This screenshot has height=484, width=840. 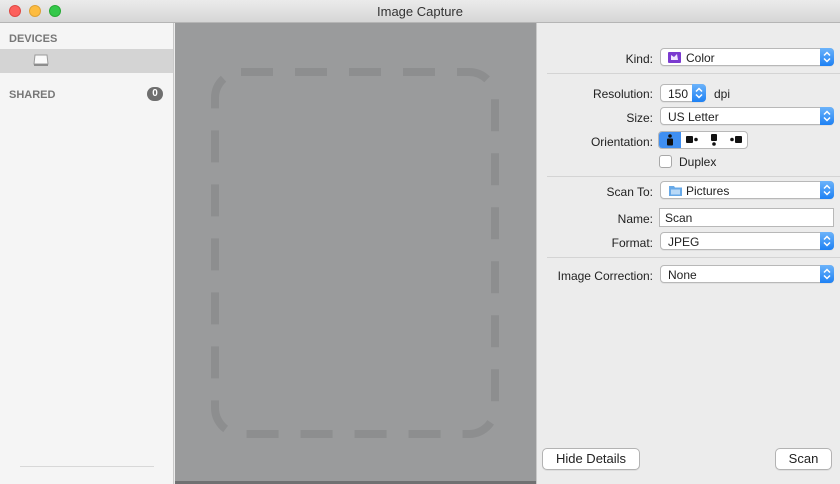 I want to click on person-inverted-icon, so click(x=714, y=140).